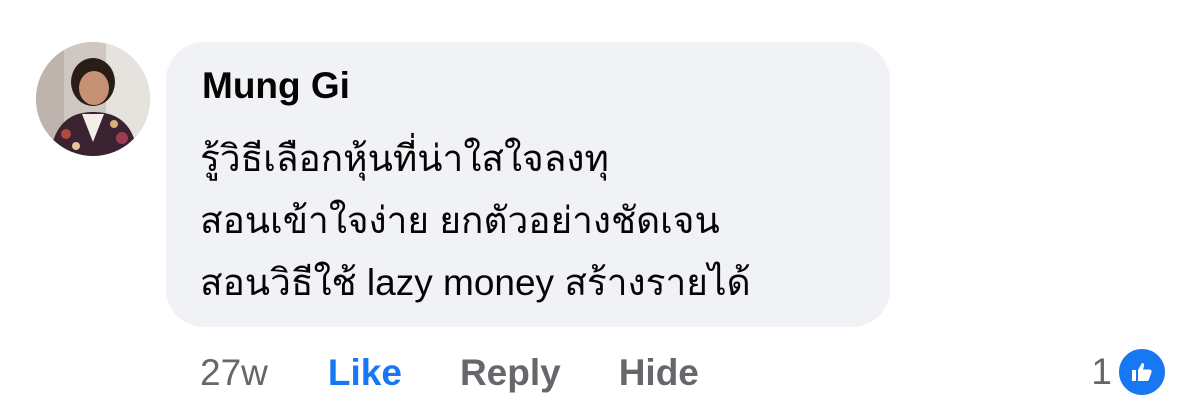 The height and width of the screenshot is (411, 1200). What do you see at coordinates (404, 158) in the screenshot?
I see `comment-line: รู้วิธีเลือกหุ้นที่น่าใสใจลงทุ` at bounding box center [404, 158].